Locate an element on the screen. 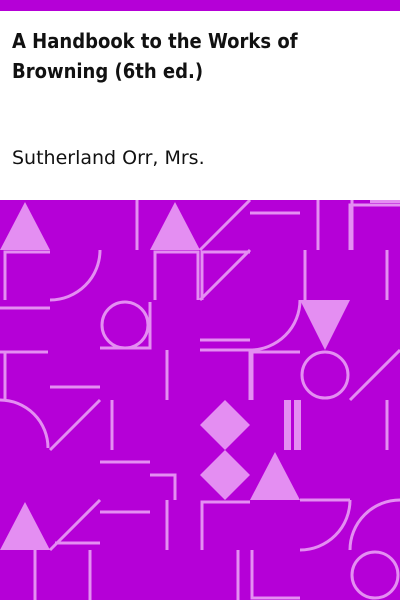 This screenshot has width=400, height=600. line-shape is located at coordinates (385, 201).